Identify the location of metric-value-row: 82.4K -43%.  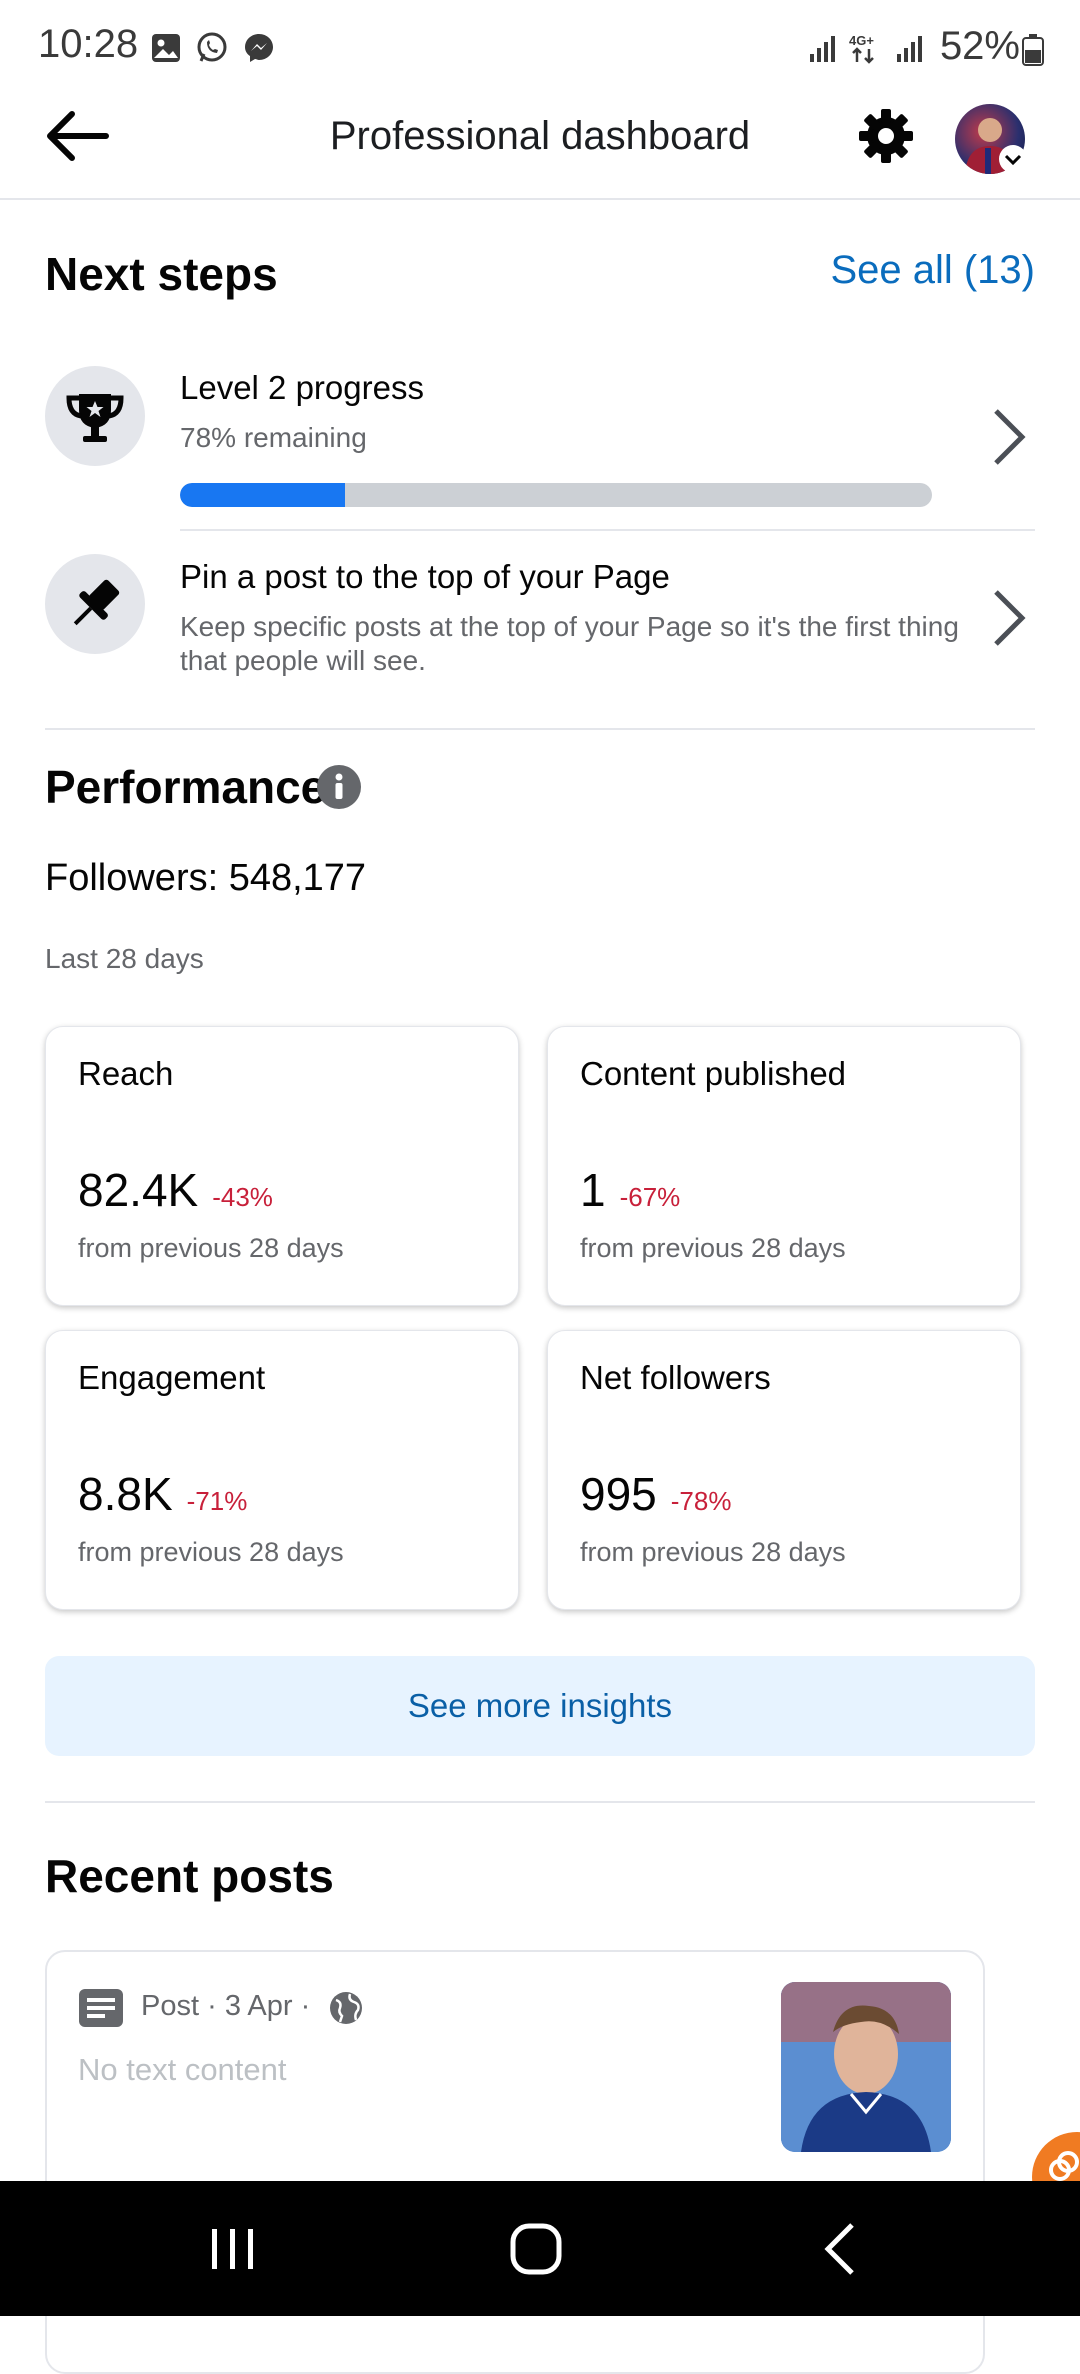
(175, 1190).